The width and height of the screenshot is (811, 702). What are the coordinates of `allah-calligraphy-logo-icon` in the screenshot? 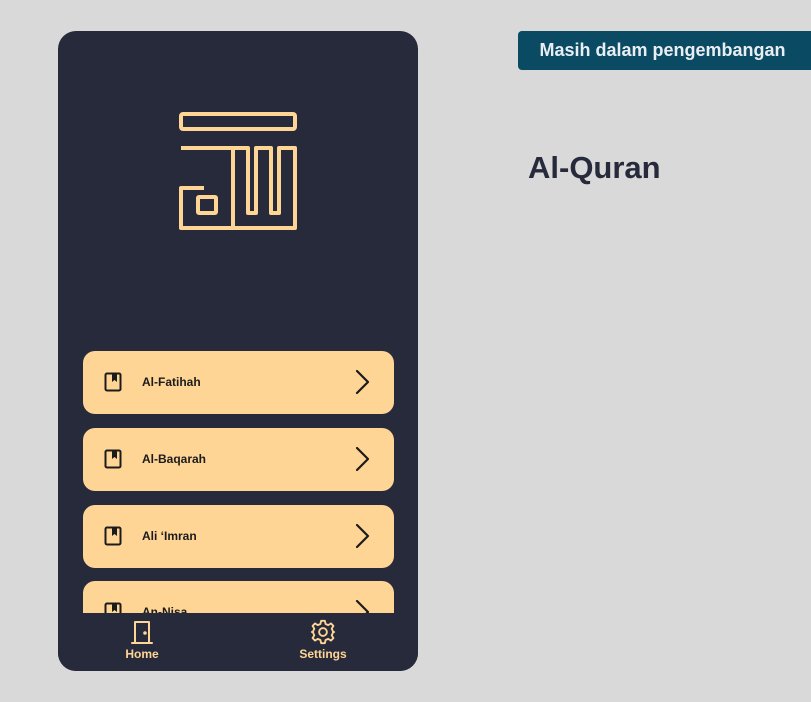 It's located at (238, 171).